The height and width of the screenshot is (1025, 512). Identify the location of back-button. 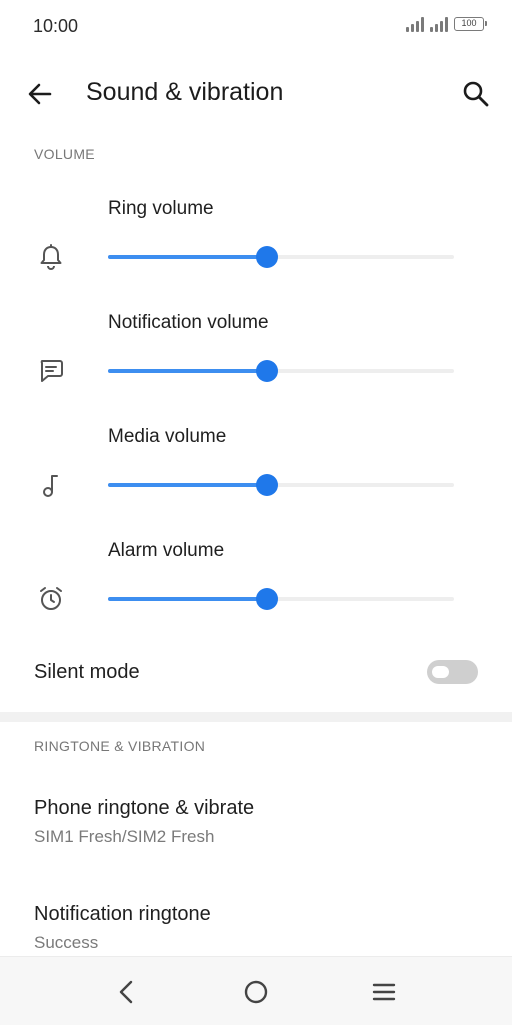
(40, 94).